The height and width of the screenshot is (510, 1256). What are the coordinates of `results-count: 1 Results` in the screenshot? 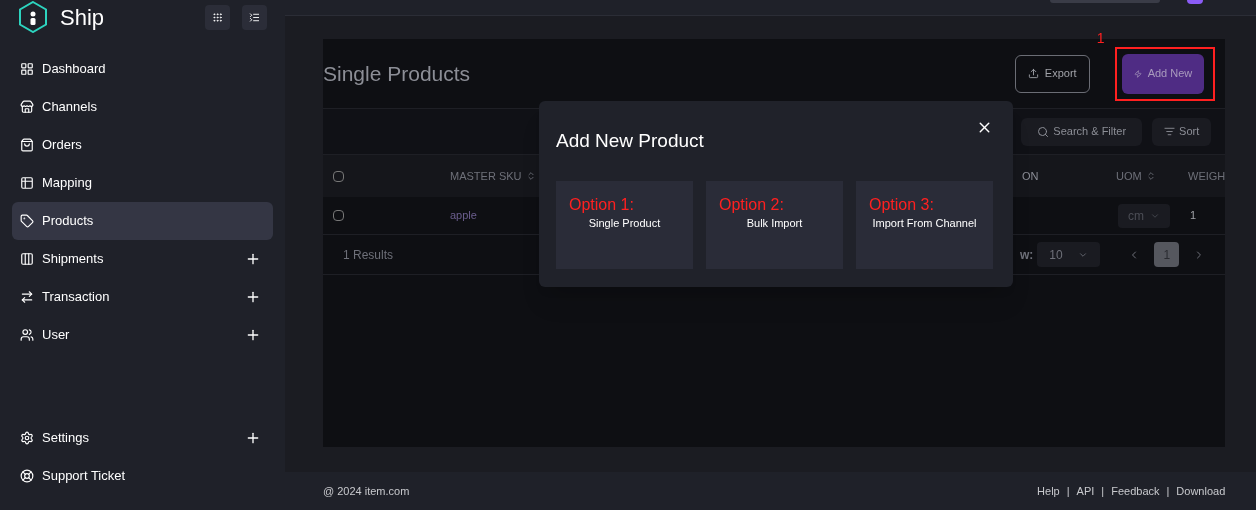 It's located at (368, 255).